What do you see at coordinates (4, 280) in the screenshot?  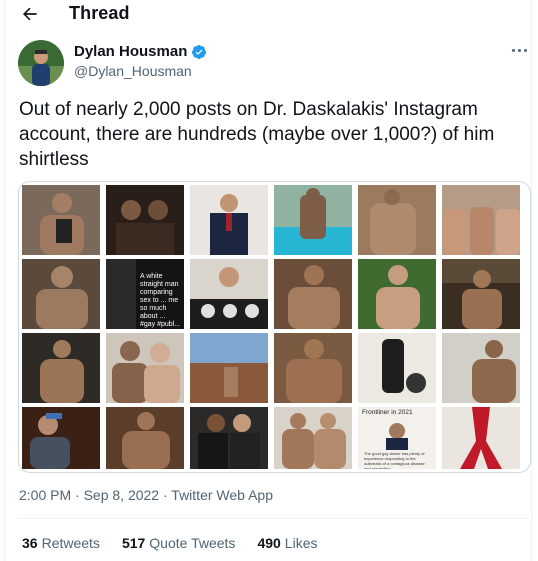 I see `column-border-left` at bounding box center [4, 280].